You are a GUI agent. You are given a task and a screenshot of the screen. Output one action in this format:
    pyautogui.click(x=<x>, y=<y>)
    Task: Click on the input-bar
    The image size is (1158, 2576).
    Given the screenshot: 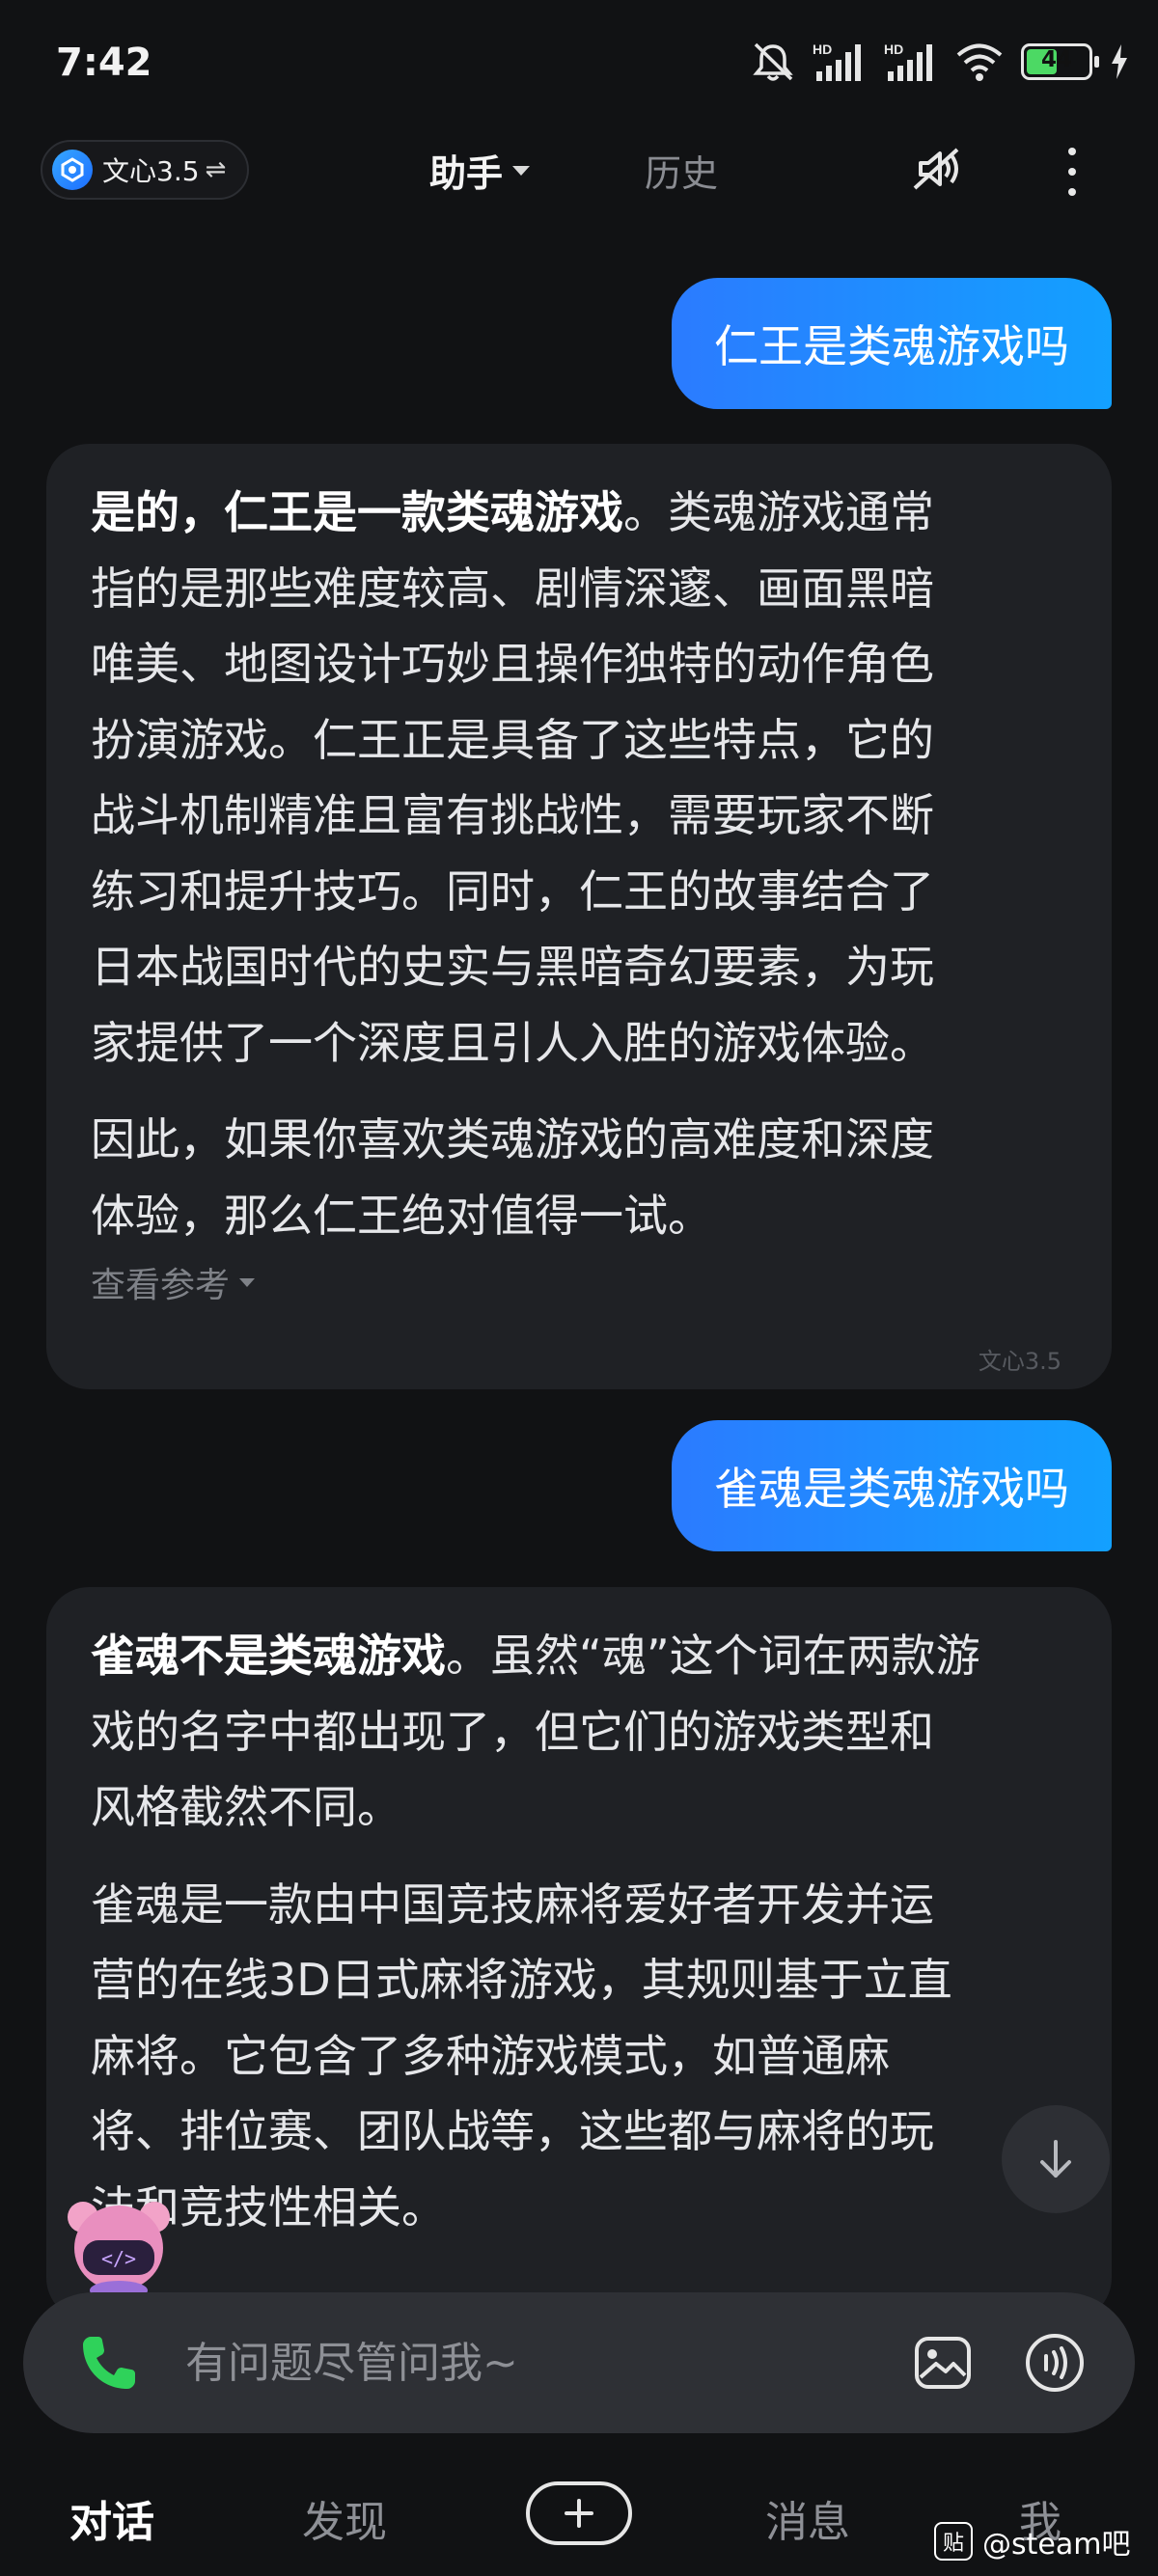 What is the action you would take?
    pyautogui.click(x=579, y=2362)
    